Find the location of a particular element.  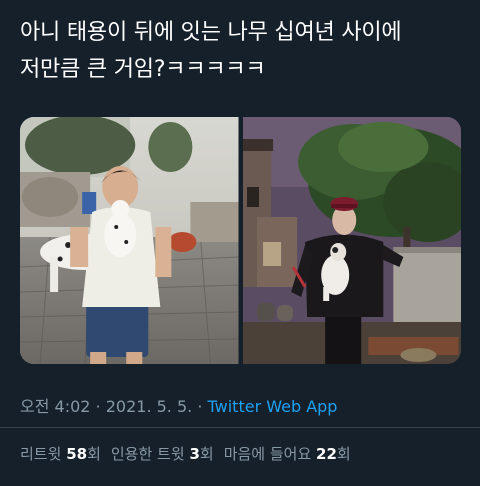

tweet-text-line-1: 아니 태용이 뒤에 잇는 나무 십여년 사이에 is located at coordinates (211, 32).